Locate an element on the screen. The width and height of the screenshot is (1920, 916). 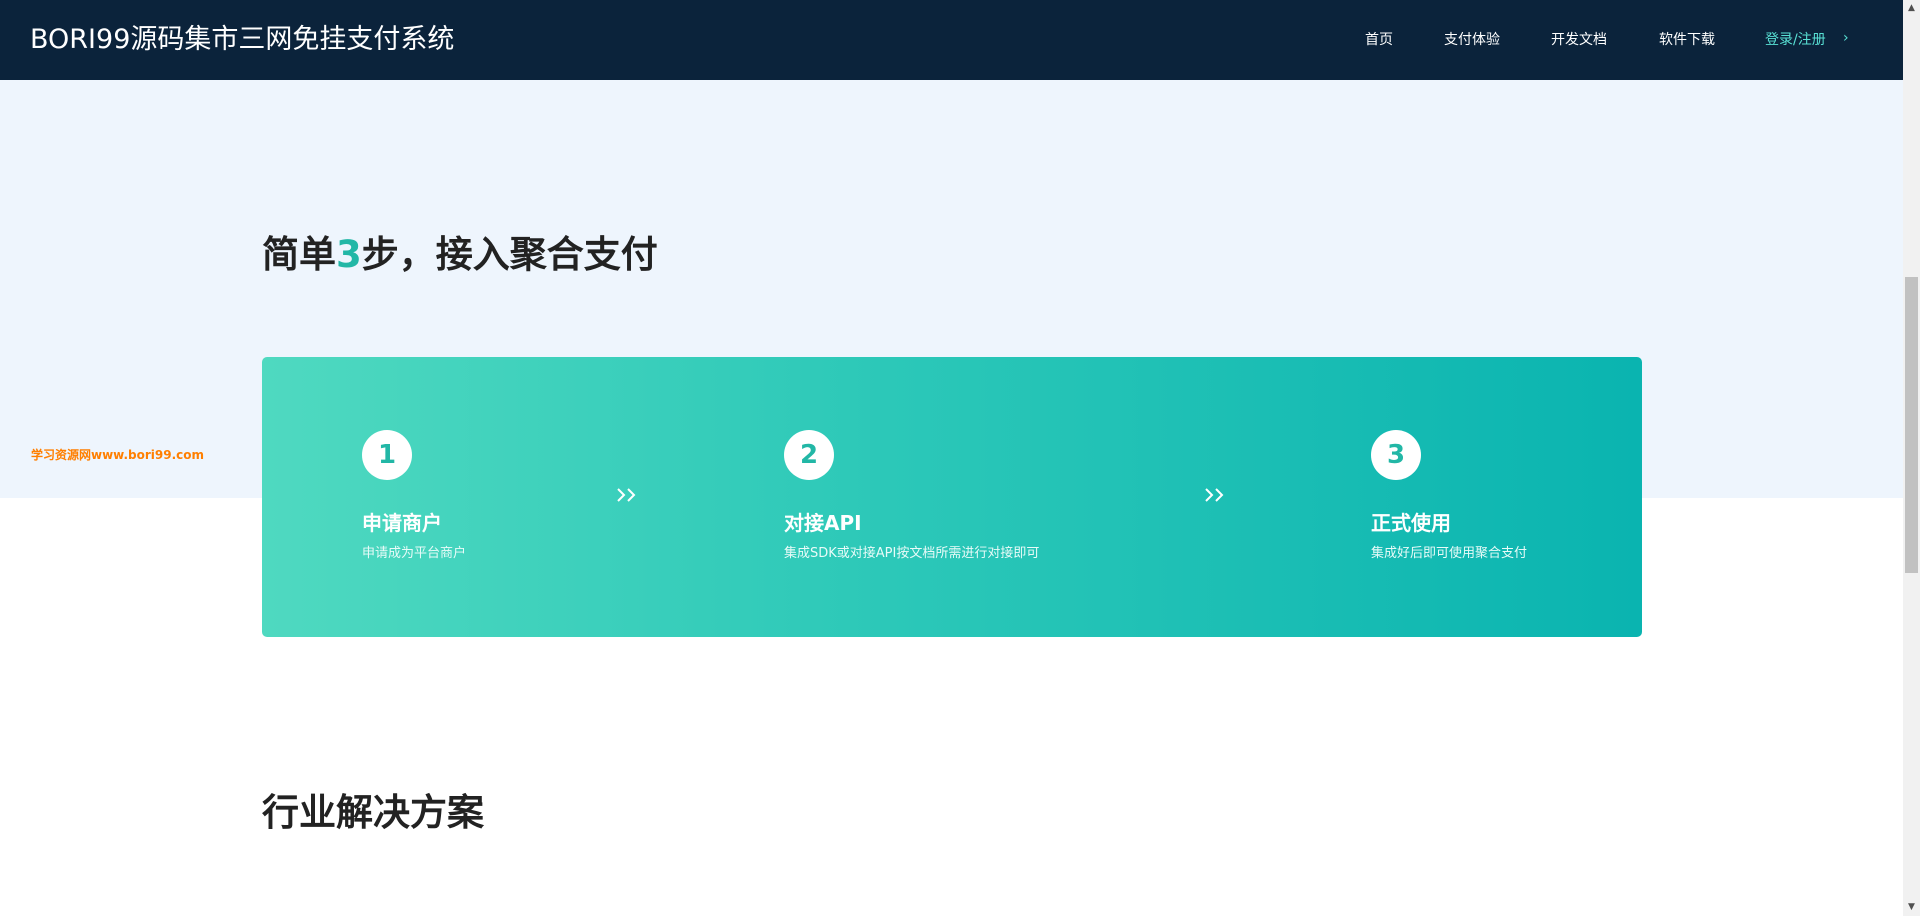
step-description: 申请成为平台商户 is located at coordinates (414, 553).